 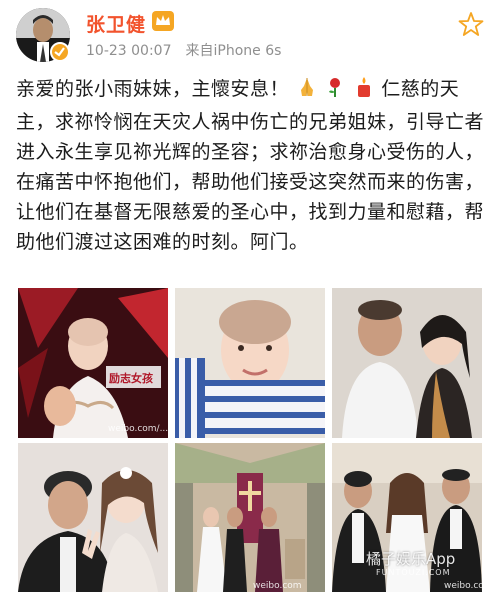 What do you see at coordinates (233, 51) in the screenshot?
I see `post-source: 来自iPhone 6s` at bounding box center [233, 51].